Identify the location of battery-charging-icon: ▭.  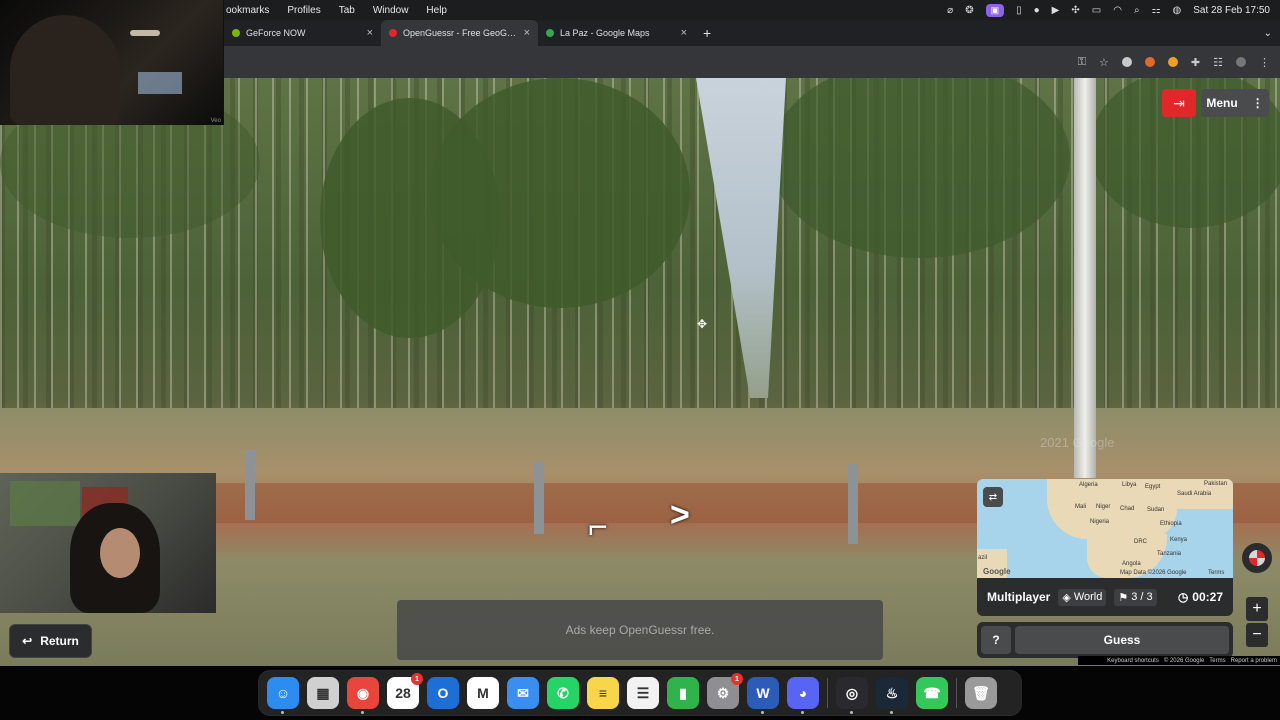
(1096, 10).